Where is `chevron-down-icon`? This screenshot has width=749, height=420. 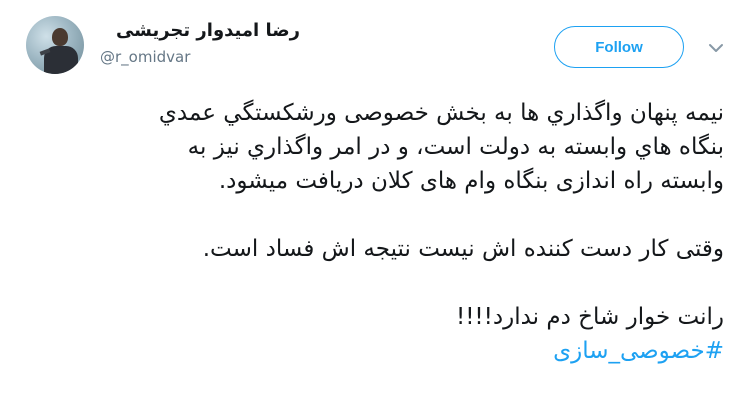
chevron-down-icon is located at coordinates (716, 48).